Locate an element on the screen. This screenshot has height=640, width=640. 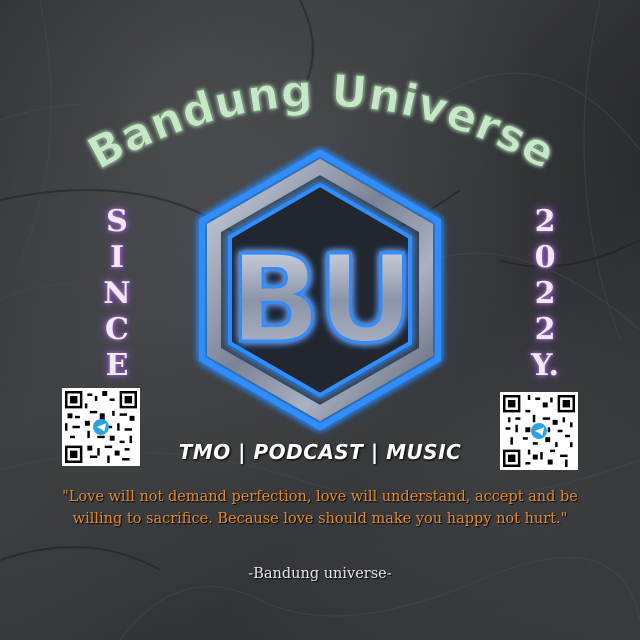
since-letter: C is located at coordinates (117, 329).